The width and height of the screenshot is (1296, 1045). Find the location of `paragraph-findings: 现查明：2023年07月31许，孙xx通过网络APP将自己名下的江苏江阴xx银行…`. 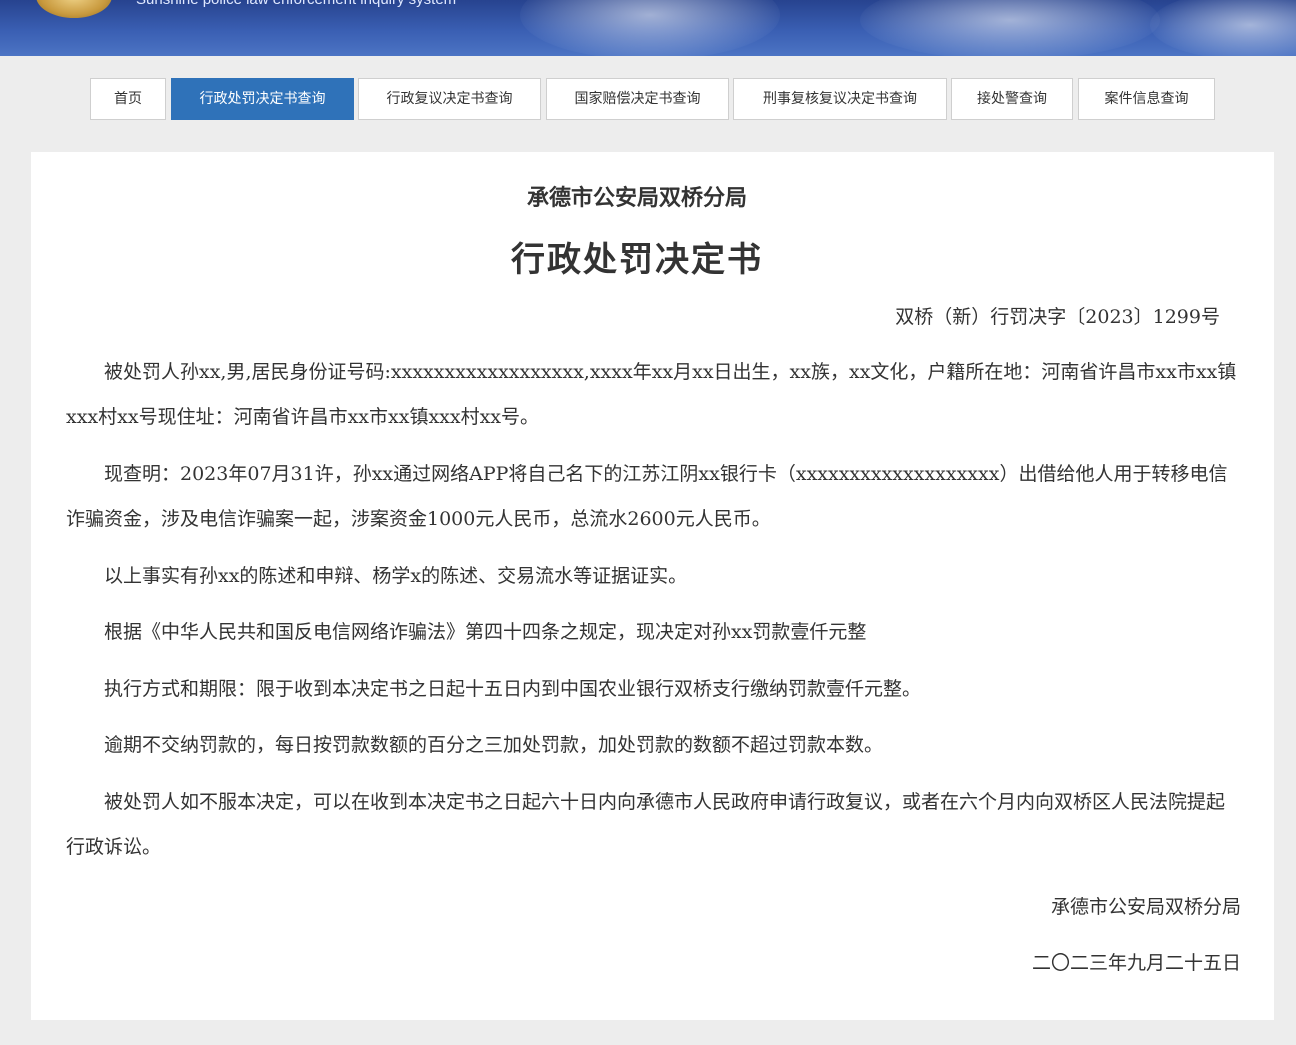

paragraph-findings: 现查明：2023年07月31许，孙xx通过网络APP将自己名下的江苏江阴xx银行… is located at coordinates (647, 496).